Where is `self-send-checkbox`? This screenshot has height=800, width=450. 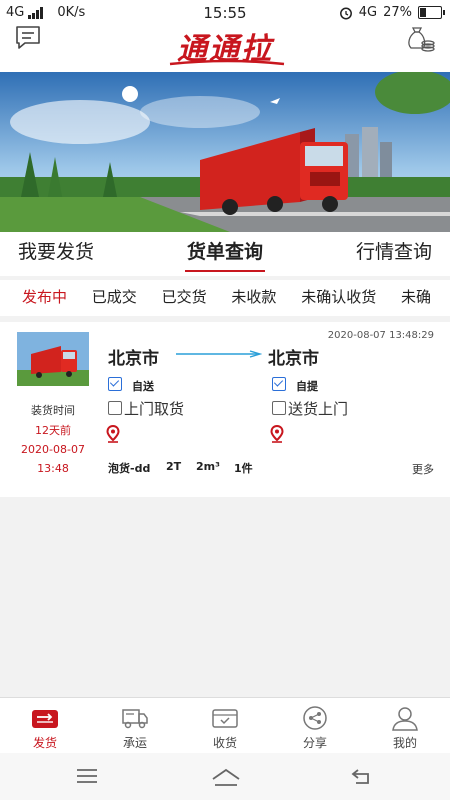 self-send-checkbox is located at coordinates (115, 384).